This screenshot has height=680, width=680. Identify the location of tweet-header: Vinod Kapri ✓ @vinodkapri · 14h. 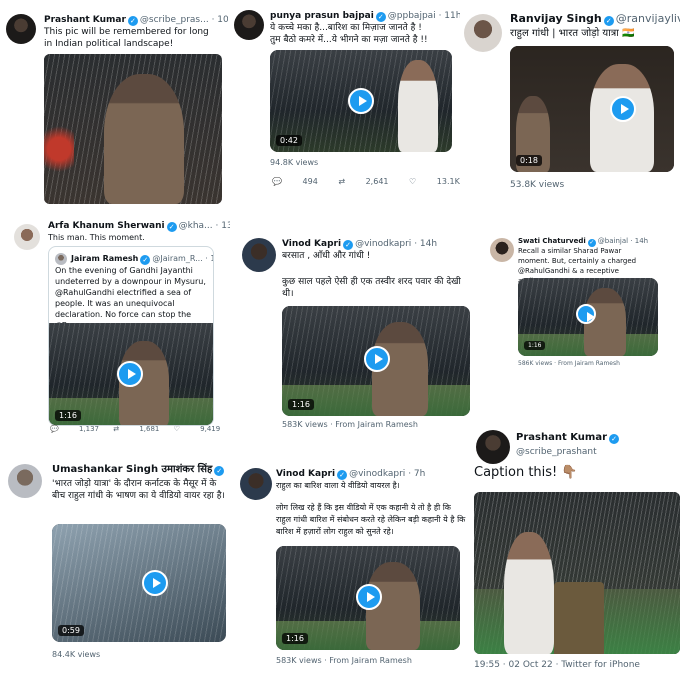
(359, 244).